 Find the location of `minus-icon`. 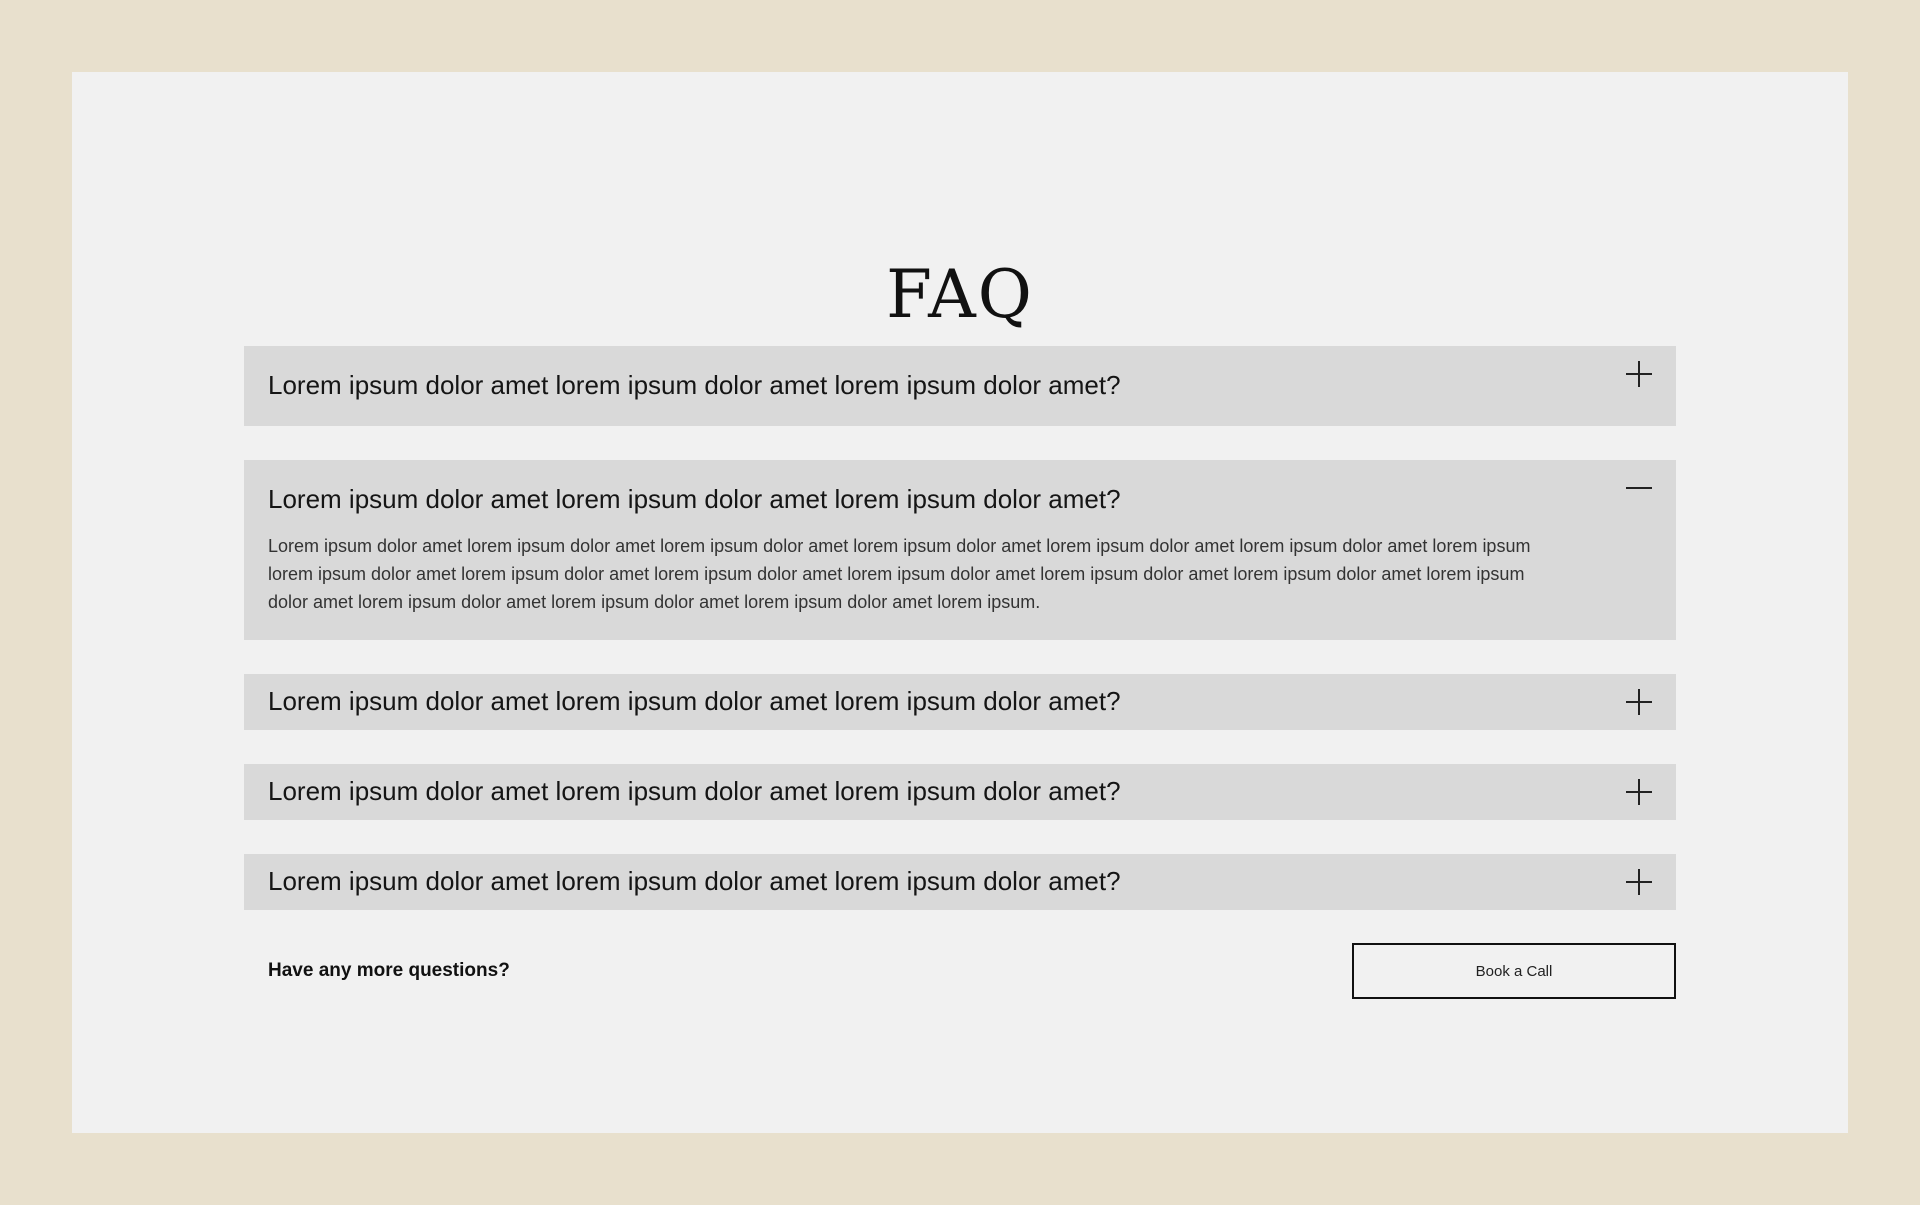

minus-icon is located at coordinates (1639, 488).